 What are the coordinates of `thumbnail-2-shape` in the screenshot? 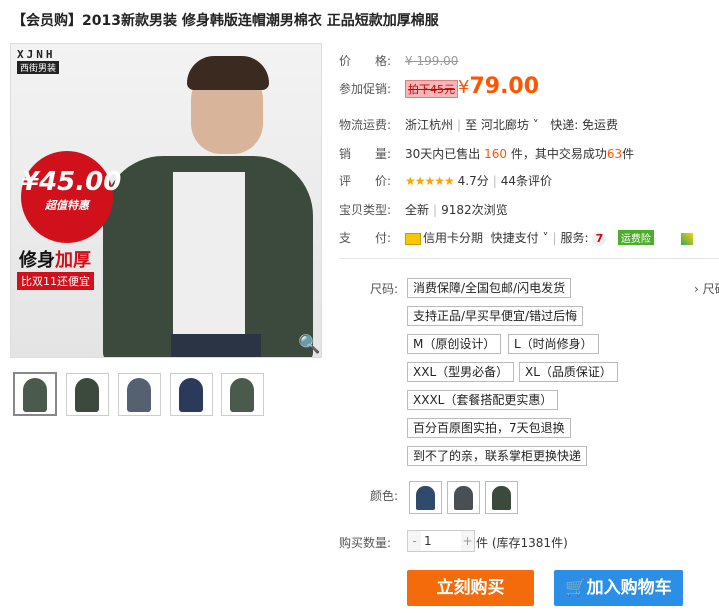 It's located at (87, 395).